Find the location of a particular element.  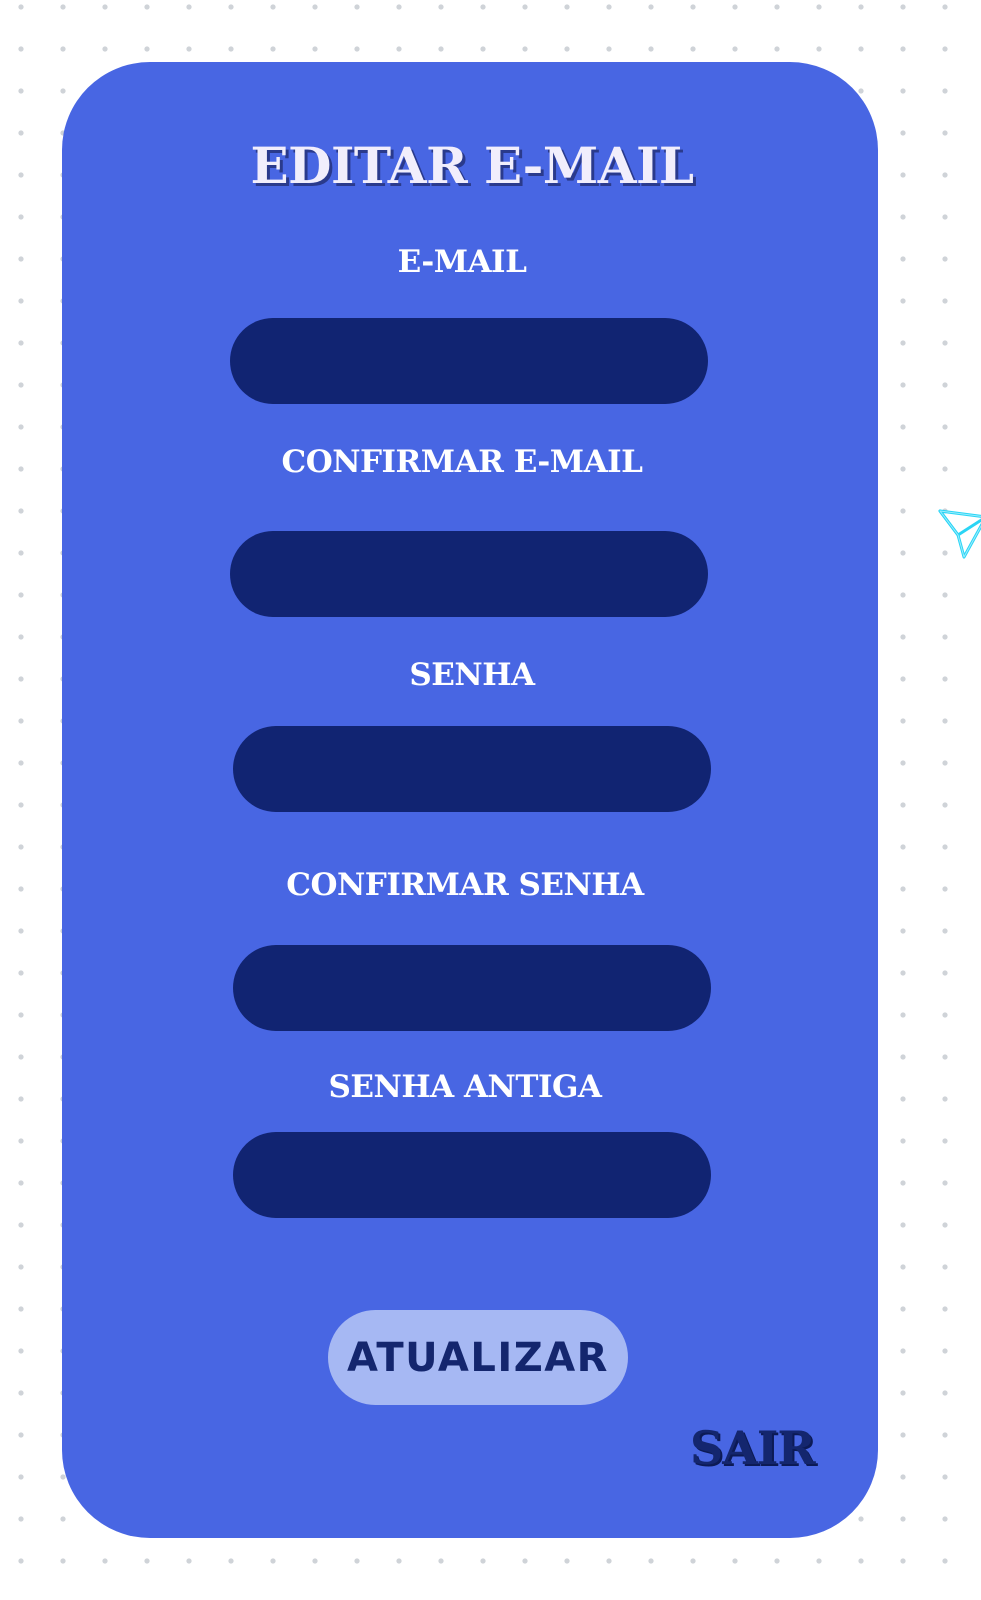

email-label: E-MAIL is located at coordinates (462, 262).